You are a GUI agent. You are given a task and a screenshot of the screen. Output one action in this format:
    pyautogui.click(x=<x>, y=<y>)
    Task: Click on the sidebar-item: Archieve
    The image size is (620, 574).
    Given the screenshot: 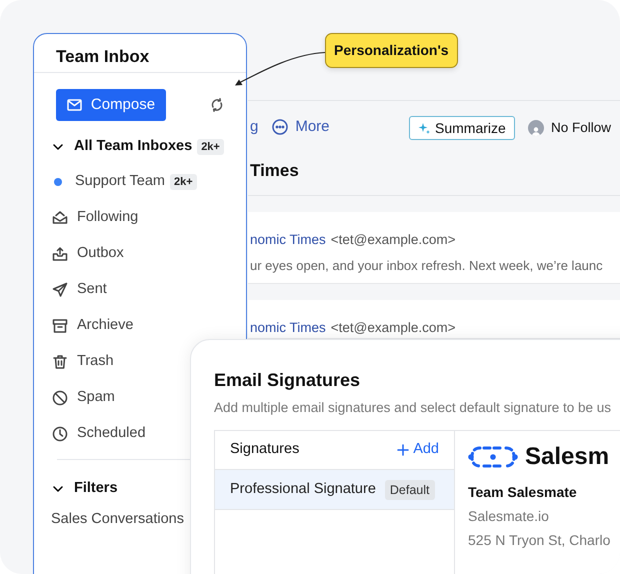 What is the action you would take?
    pyautogui.click(x=147, y=326)
    